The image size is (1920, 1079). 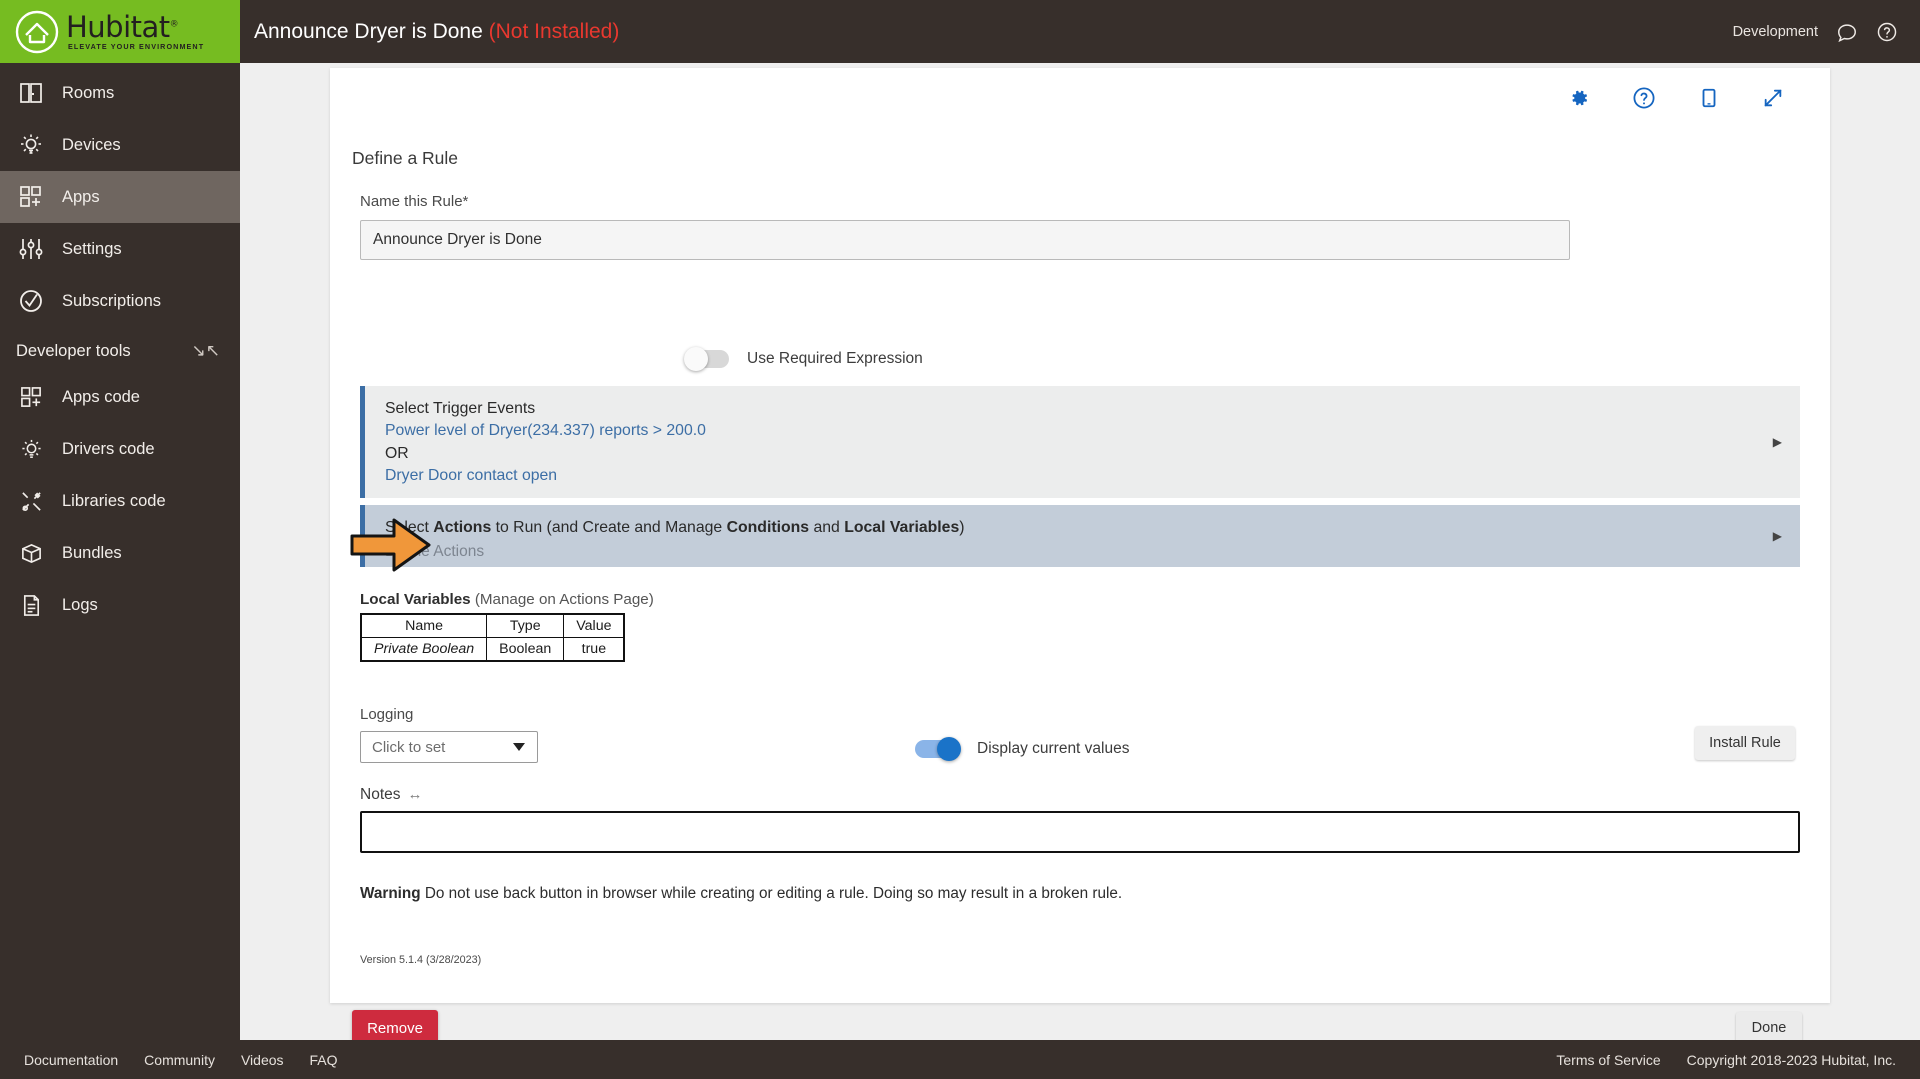 What do you see at coordinates (120, 31) in the screenshot?
I see `brand-logo-area: Hubitat® ELEVATE YOUR ENVIRONMENT` at bounding box center [120, 31].